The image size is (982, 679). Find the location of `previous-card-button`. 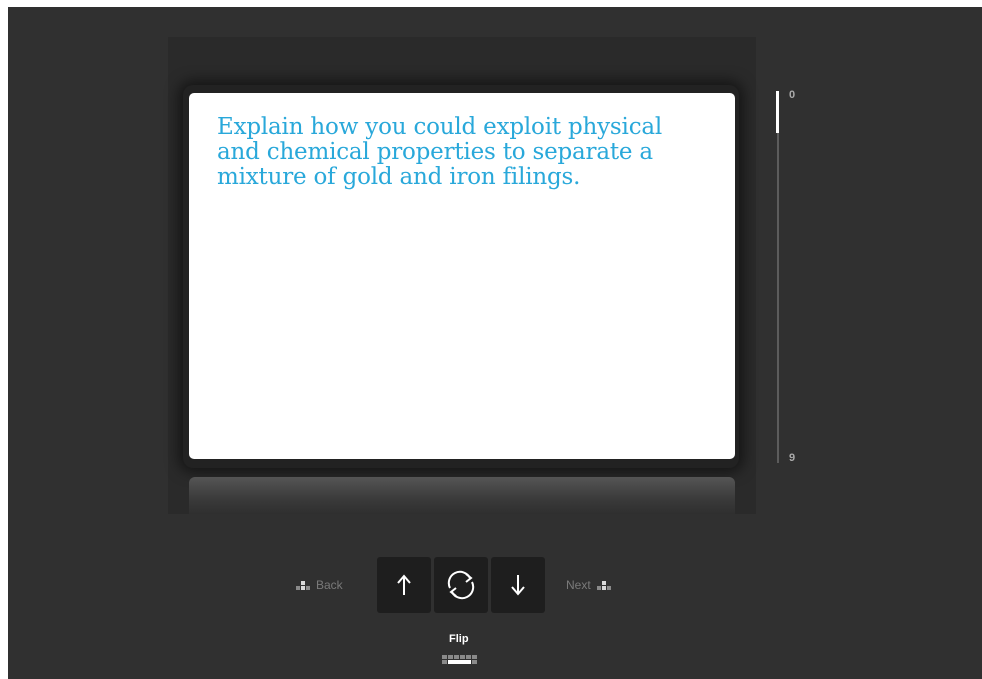

previous-card-button is located at coordinates (404, 585).